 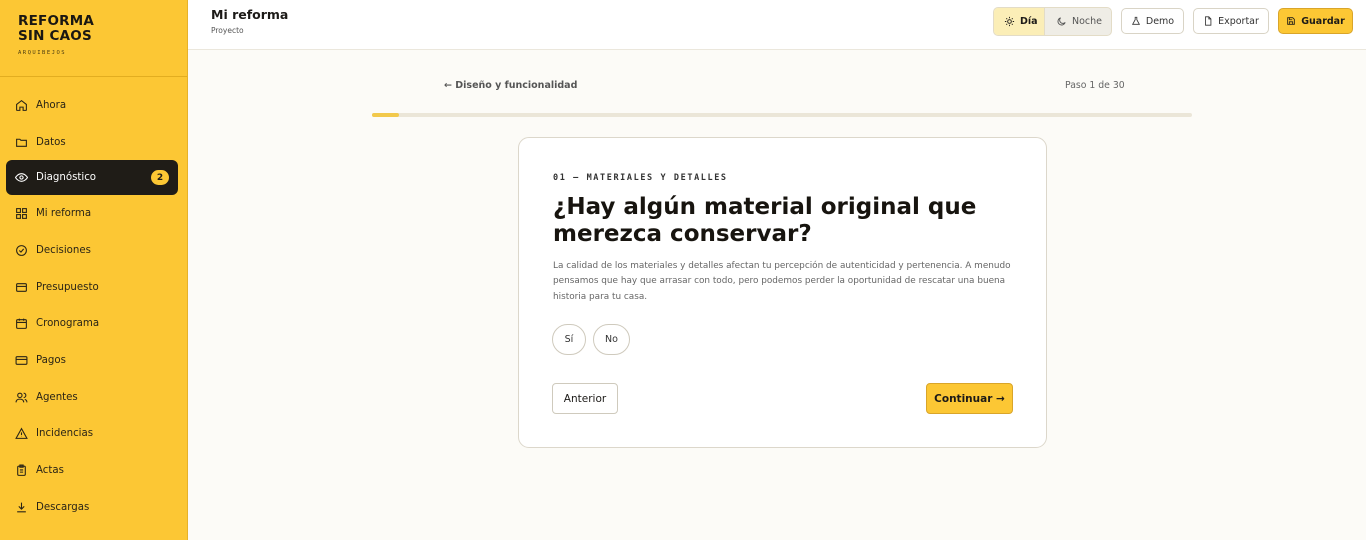 I want to click on brand-line-1: REFORMA, so click(x=56, y=21).